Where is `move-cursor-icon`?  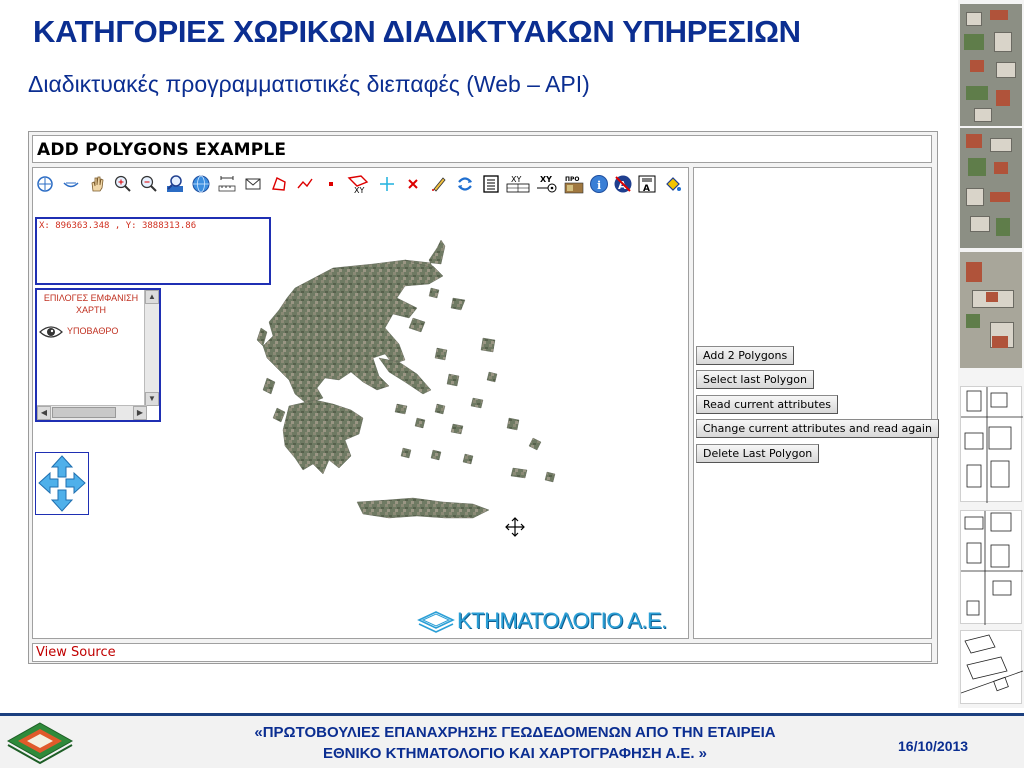 move-cursor-icon is located at coordinates (515, 527).